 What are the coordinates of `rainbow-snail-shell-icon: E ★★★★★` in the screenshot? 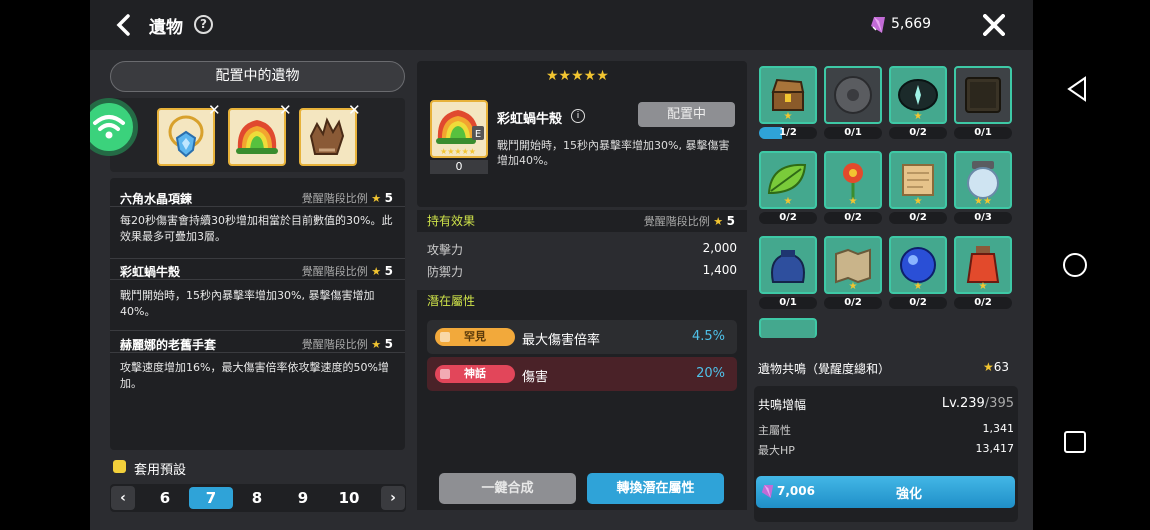 It's located at (460, 133).